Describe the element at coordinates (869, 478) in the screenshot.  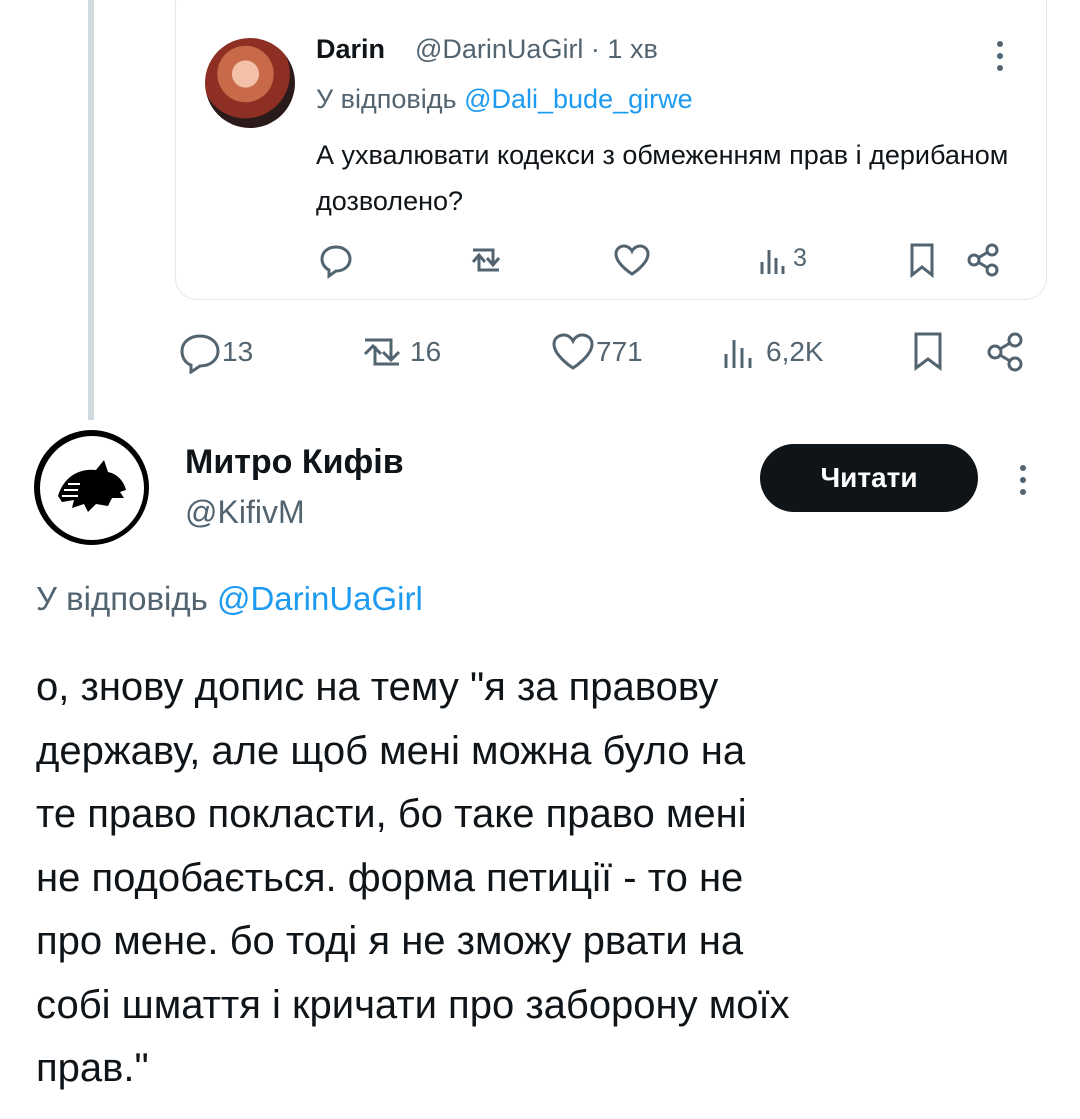
I see `follow-button: Читати` at that location.